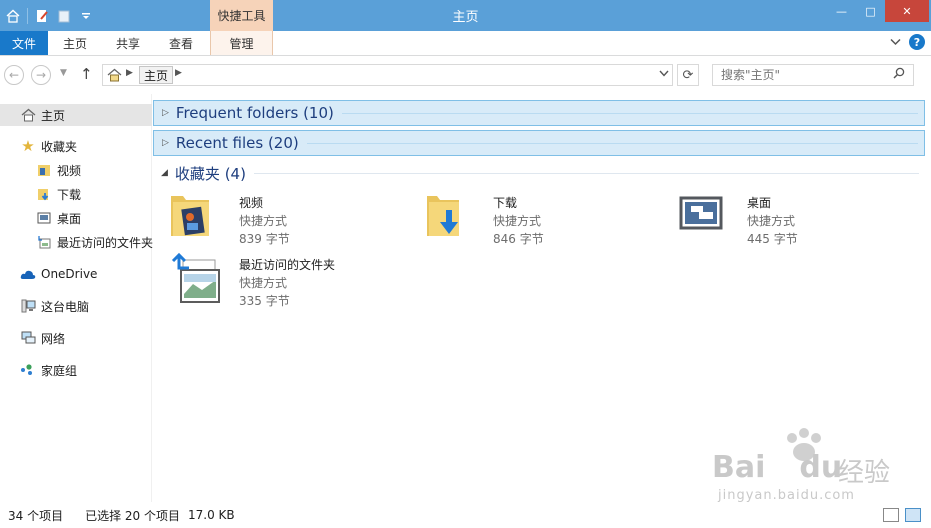 The image size is (931, 528). I want to click on window-title: 主页, so click(465, 17).